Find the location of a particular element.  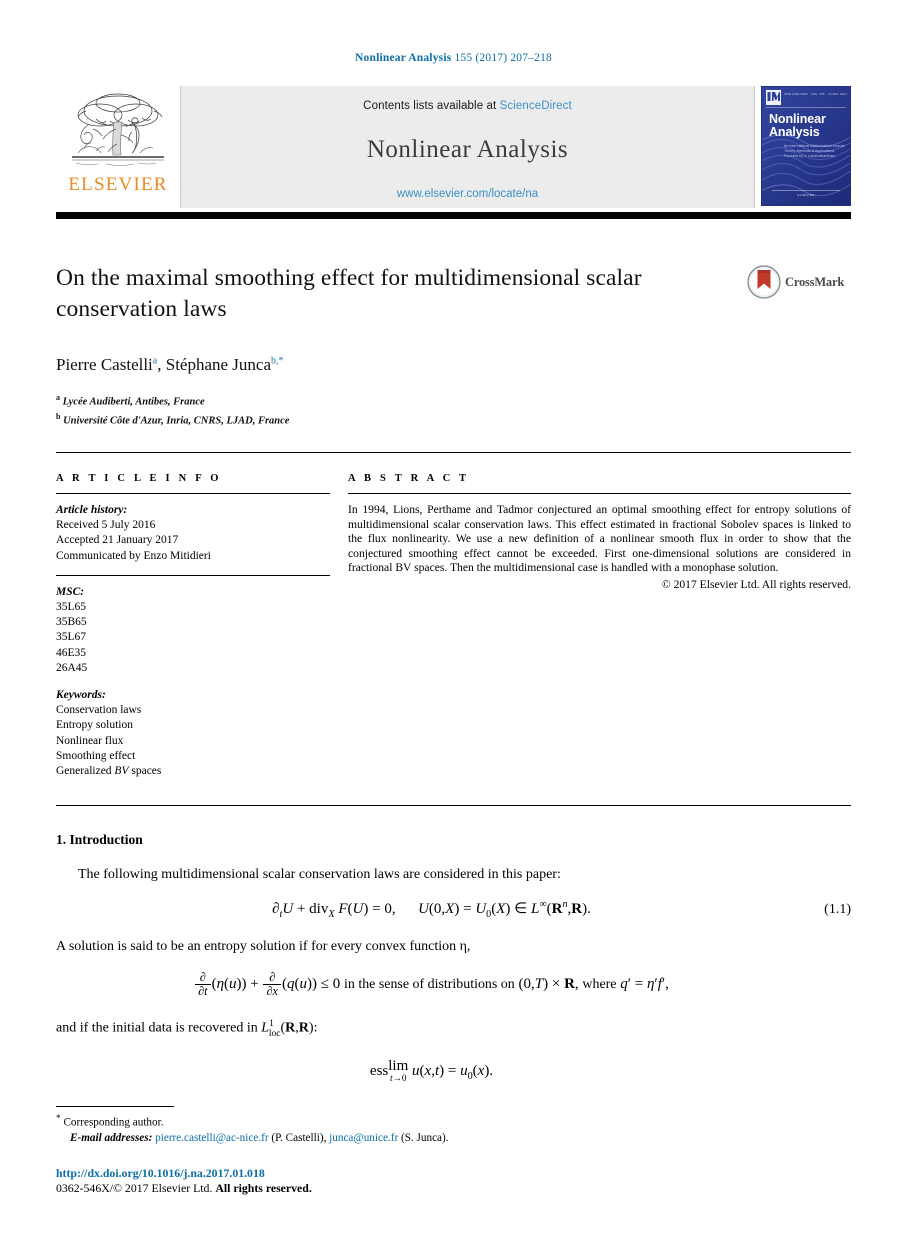

footer-copyright: © 2017 Elsevier Ltd. is located at coordinates (163, 1187).